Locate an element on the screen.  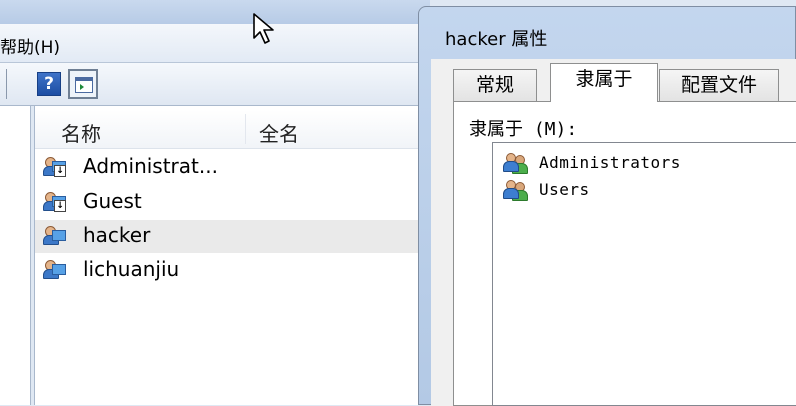
show-action-pane-button is located at coordinates (83, 84).